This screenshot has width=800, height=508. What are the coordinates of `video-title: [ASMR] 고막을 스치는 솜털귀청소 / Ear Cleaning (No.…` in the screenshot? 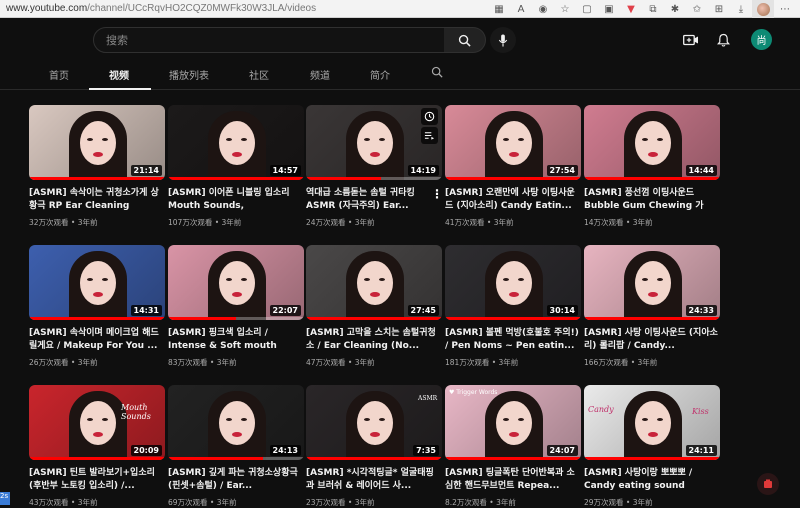 It's located at (374, 340).